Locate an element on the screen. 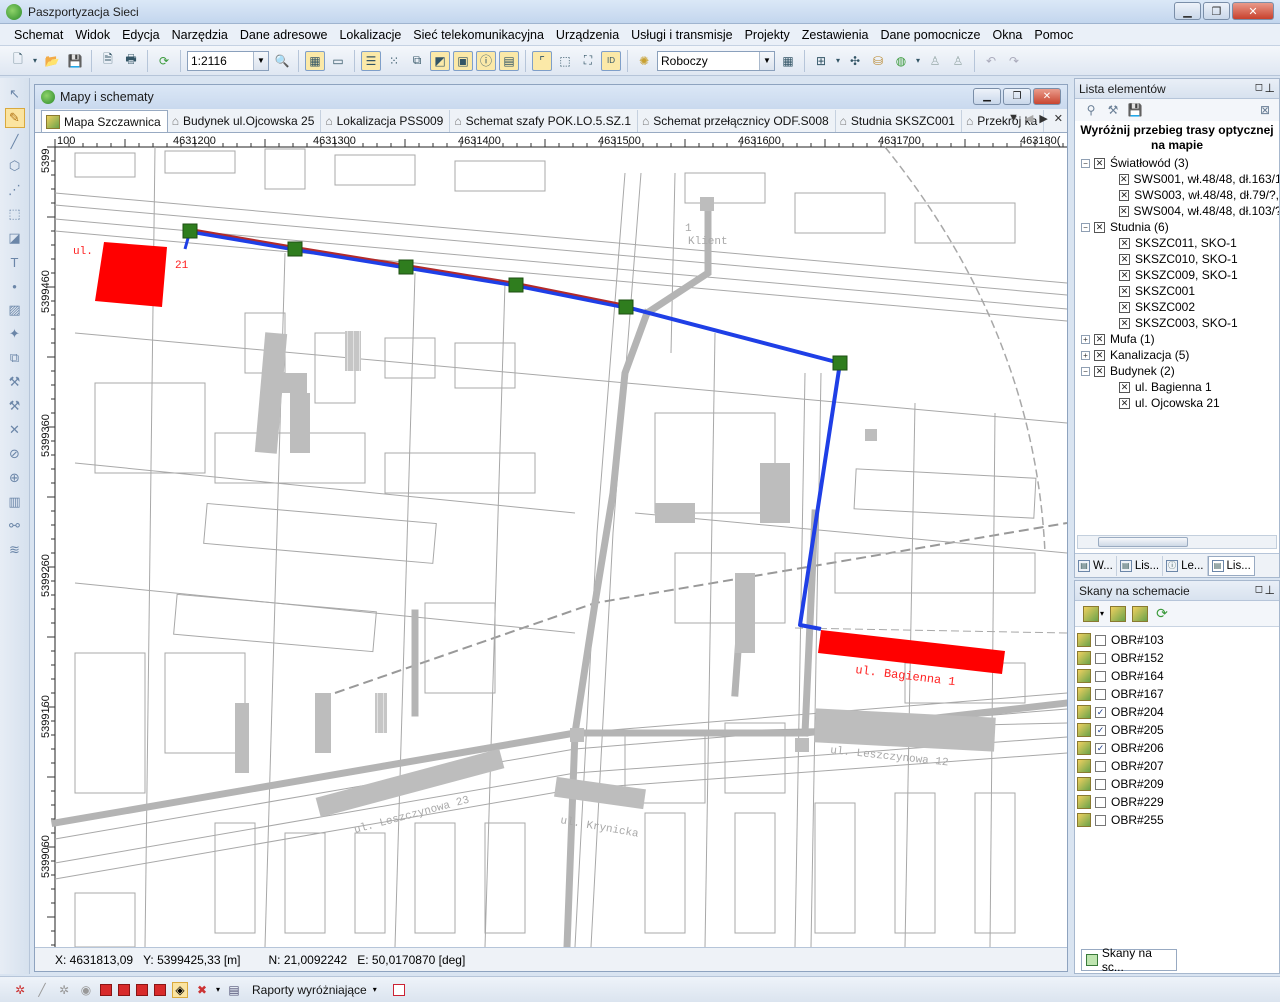 This screenshot has height=1002, width=1280. table-icon: ▤ is located at coordinates (509, 60).